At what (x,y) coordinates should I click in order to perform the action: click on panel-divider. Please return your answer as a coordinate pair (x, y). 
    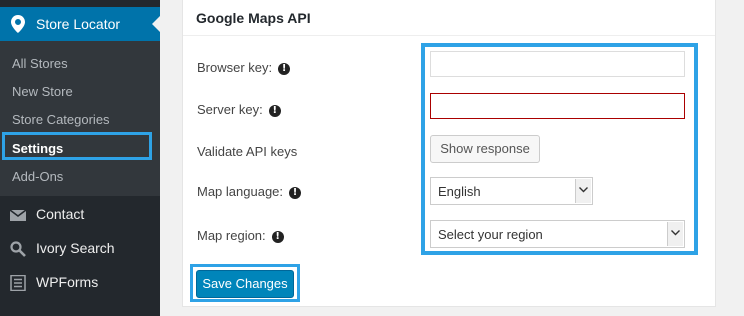
    Looking at the image, I should click on (449, 35).